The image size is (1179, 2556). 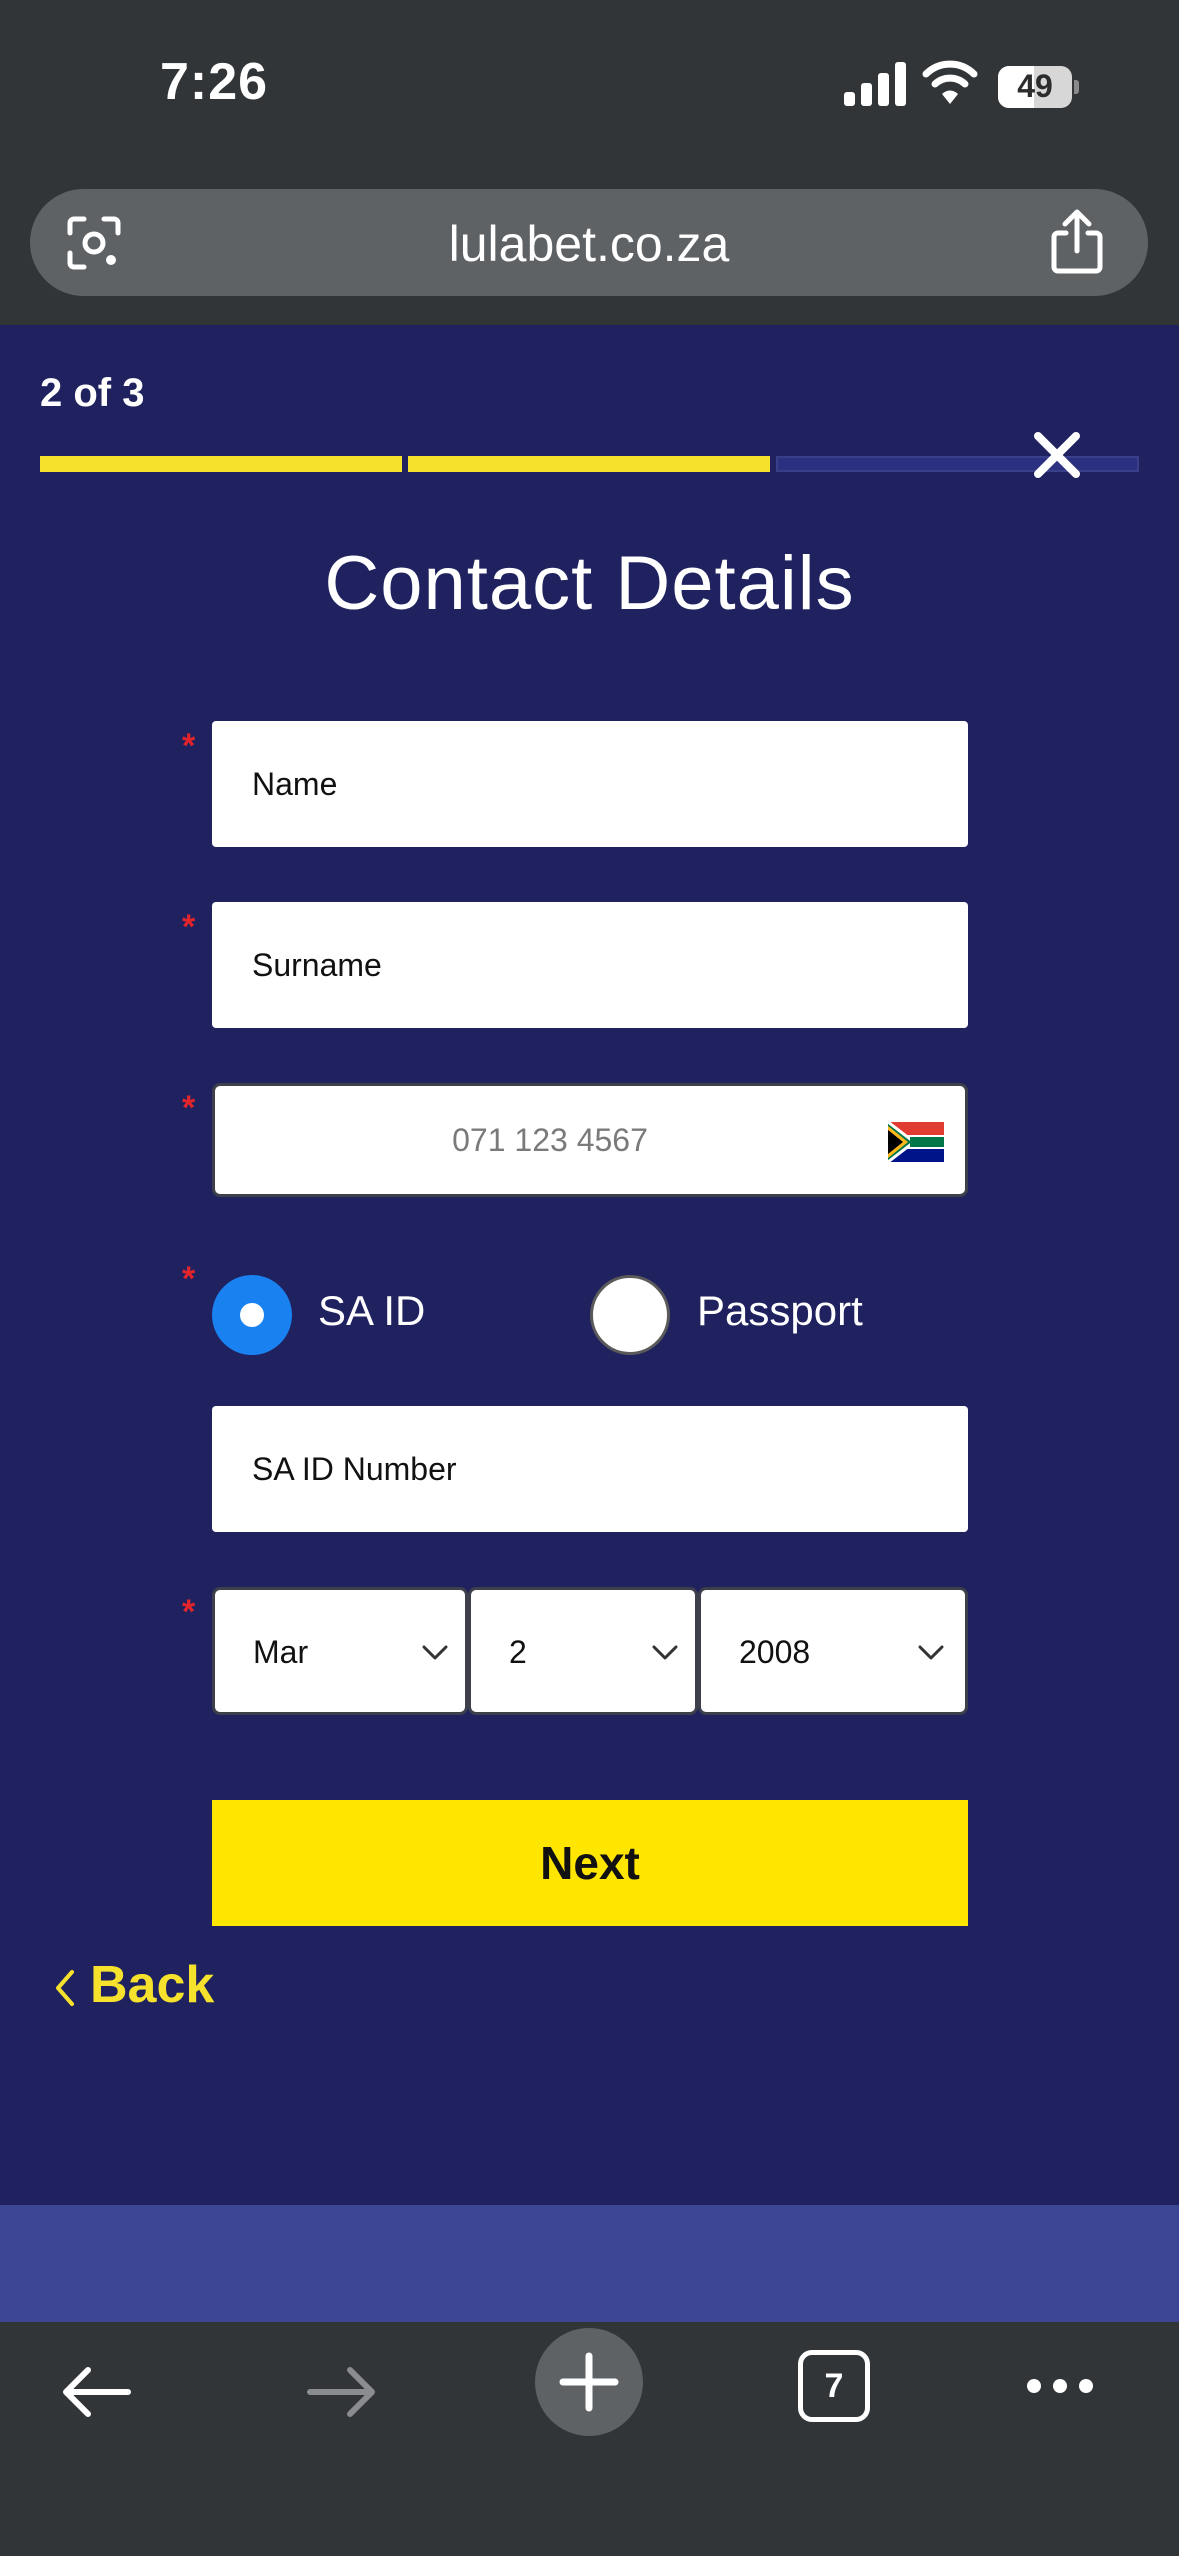 I want to click on chevron-left-icon, so click(x=65, y=1988).